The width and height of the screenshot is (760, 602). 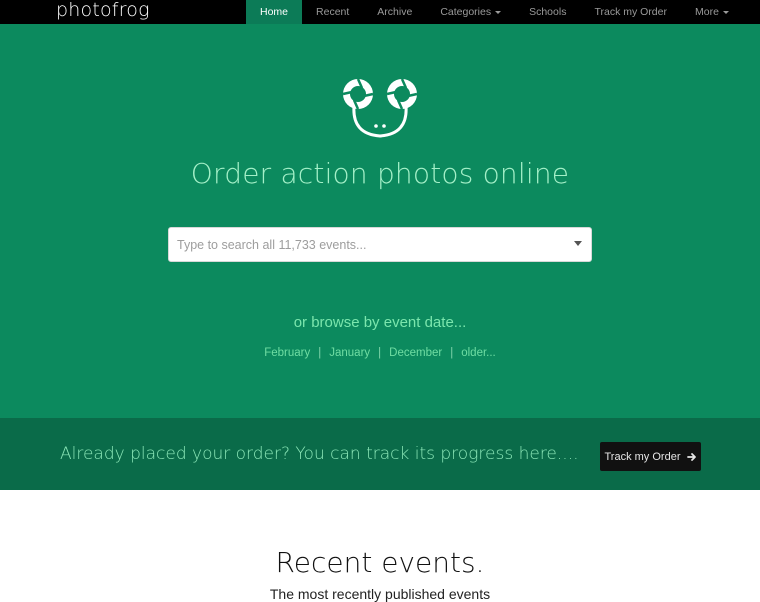 I want to click on nav-label: Track my Order, so click(x=630, y=12).